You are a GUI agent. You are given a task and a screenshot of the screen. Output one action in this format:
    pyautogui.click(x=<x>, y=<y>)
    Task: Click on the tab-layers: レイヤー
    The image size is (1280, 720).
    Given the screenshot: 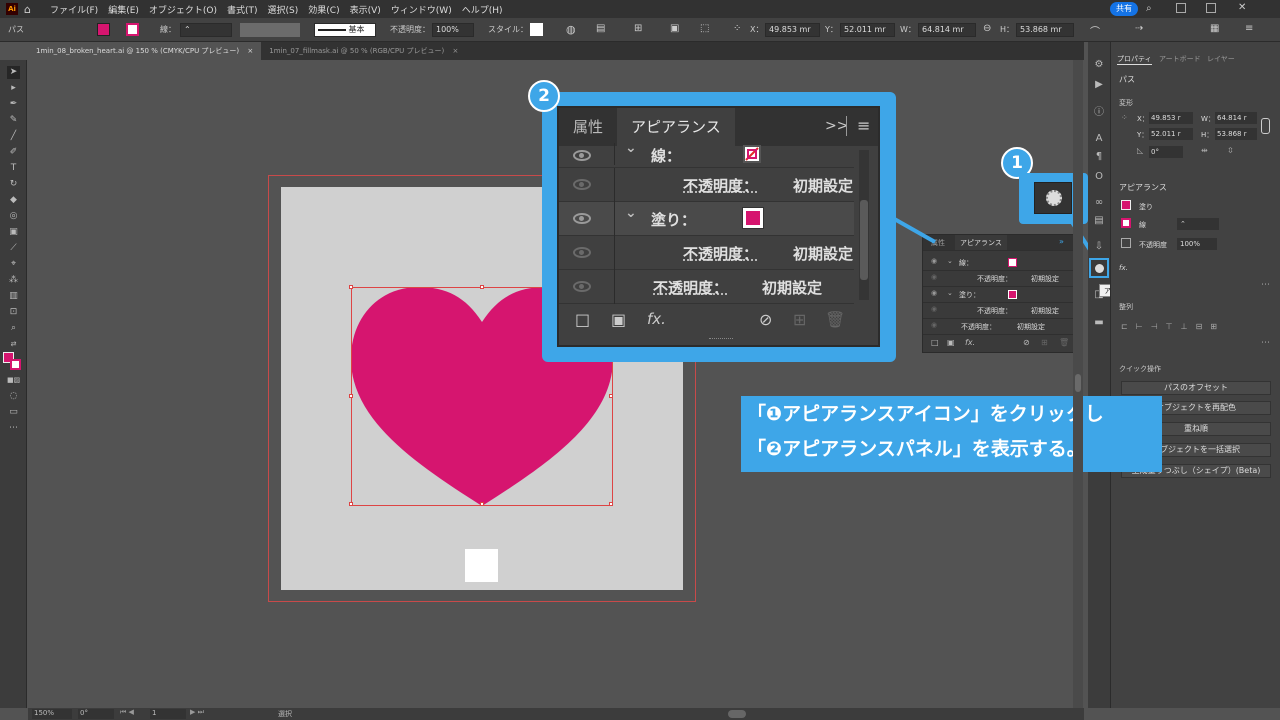 What is the action you would take?
    pyautogui.click(x=1221, y=59)
    